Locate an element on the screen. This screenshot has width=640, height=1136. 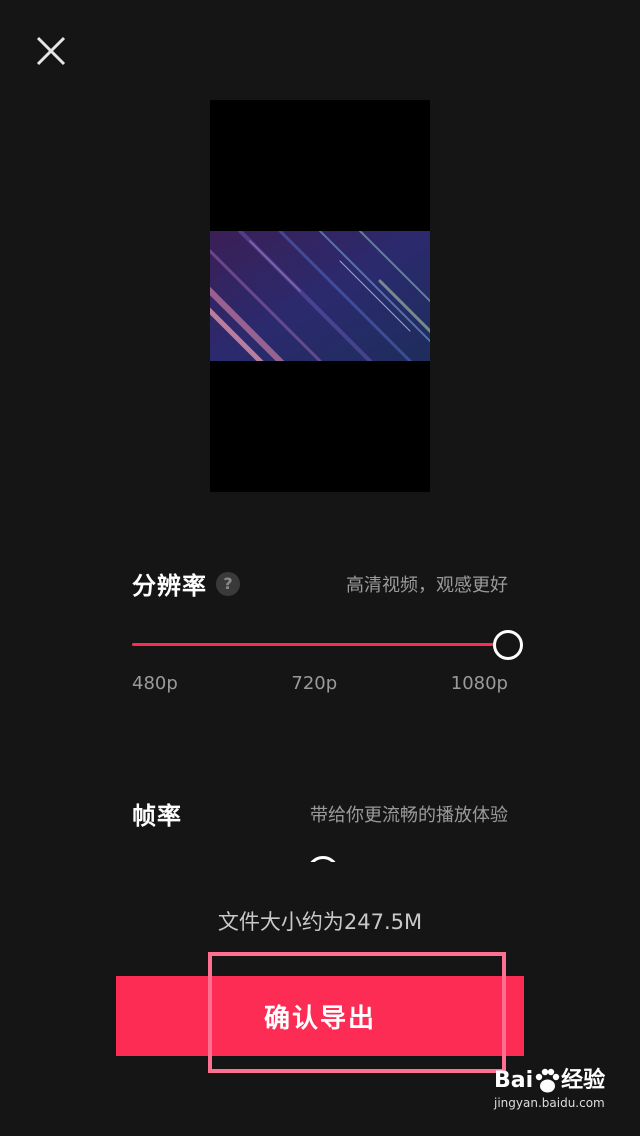
watermark-url: jingyan.baidu.com is located at coordinates (549, 1103).